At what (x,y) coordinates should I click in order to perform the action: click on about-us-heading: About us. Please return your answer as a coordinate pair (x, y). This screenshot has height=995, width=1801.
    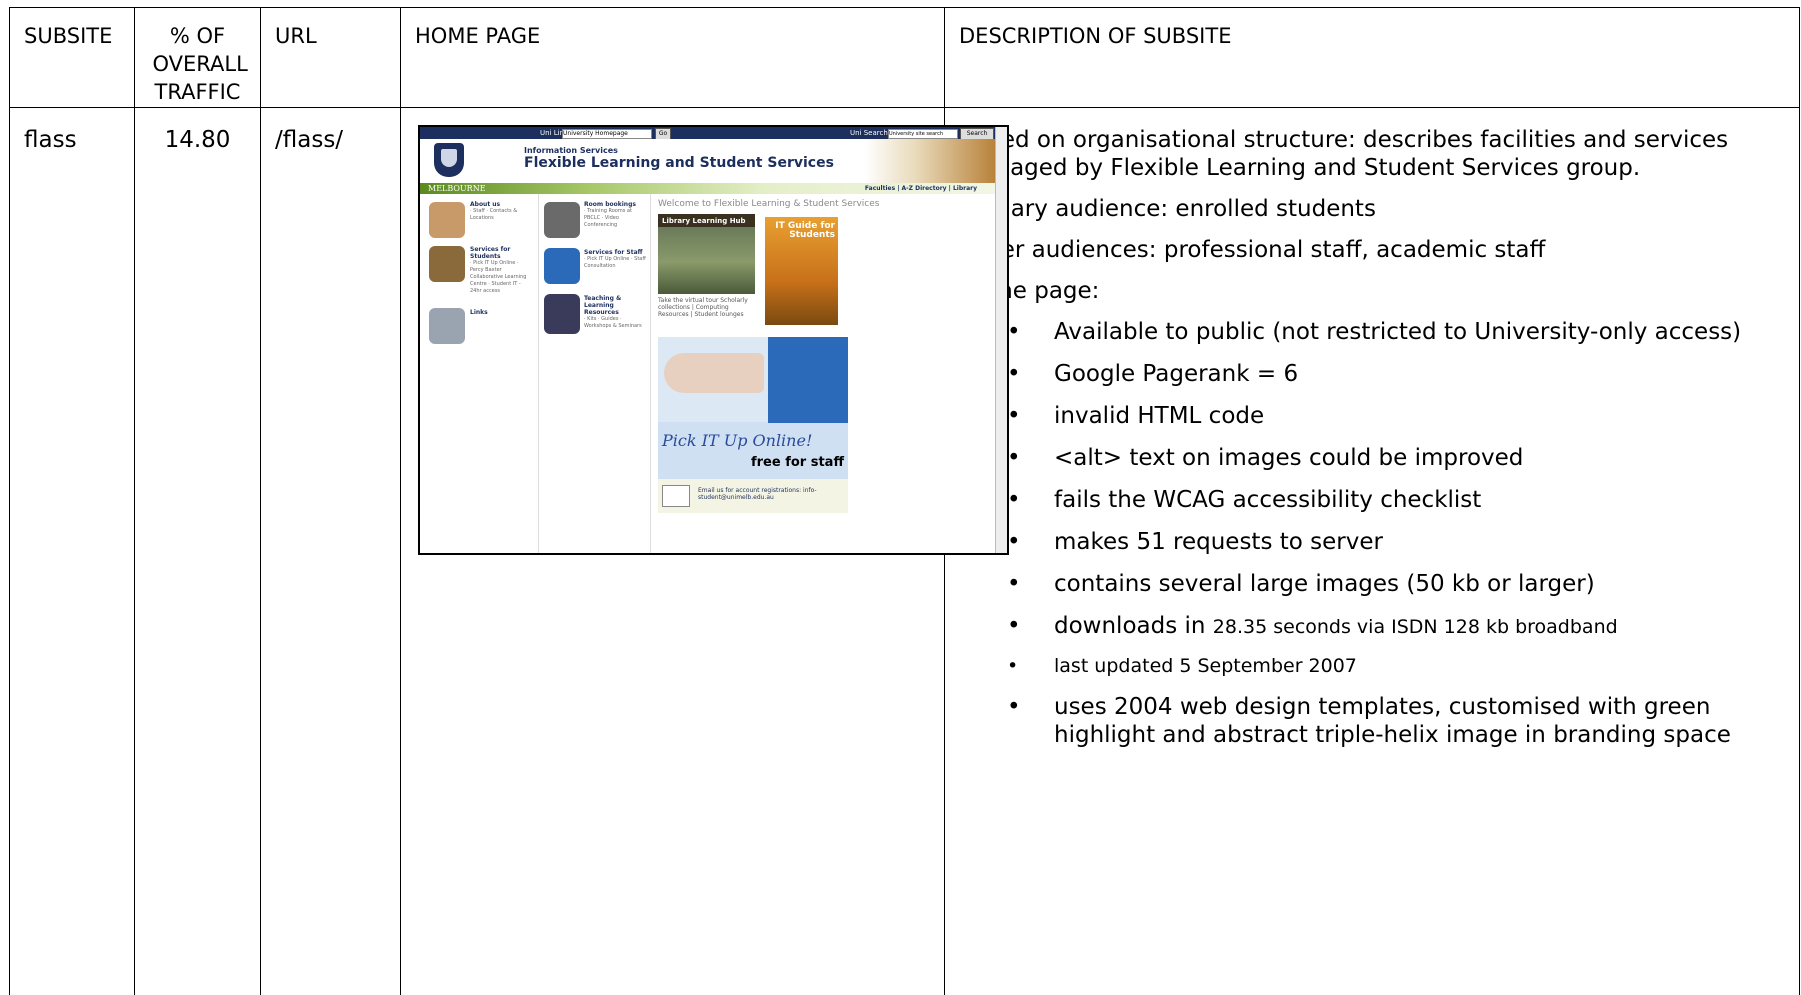
    Looking at the image, I should click on (485, 204).